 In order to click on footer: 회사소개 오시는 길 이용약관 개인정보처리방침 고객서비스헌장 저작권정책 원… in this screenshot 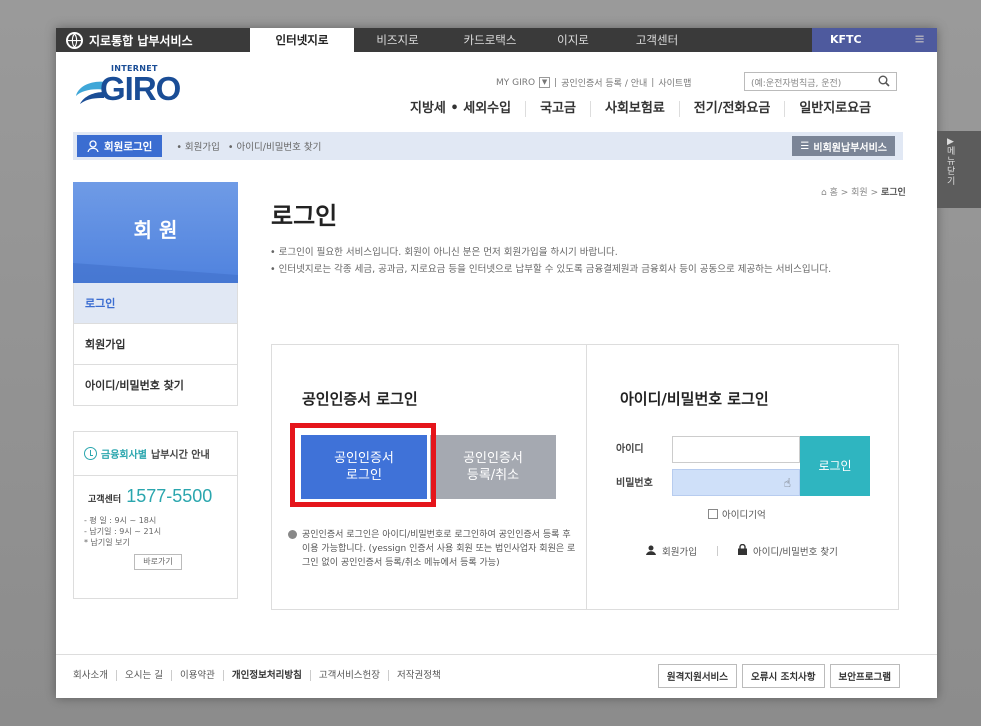, I will do `click(496, 676)`.